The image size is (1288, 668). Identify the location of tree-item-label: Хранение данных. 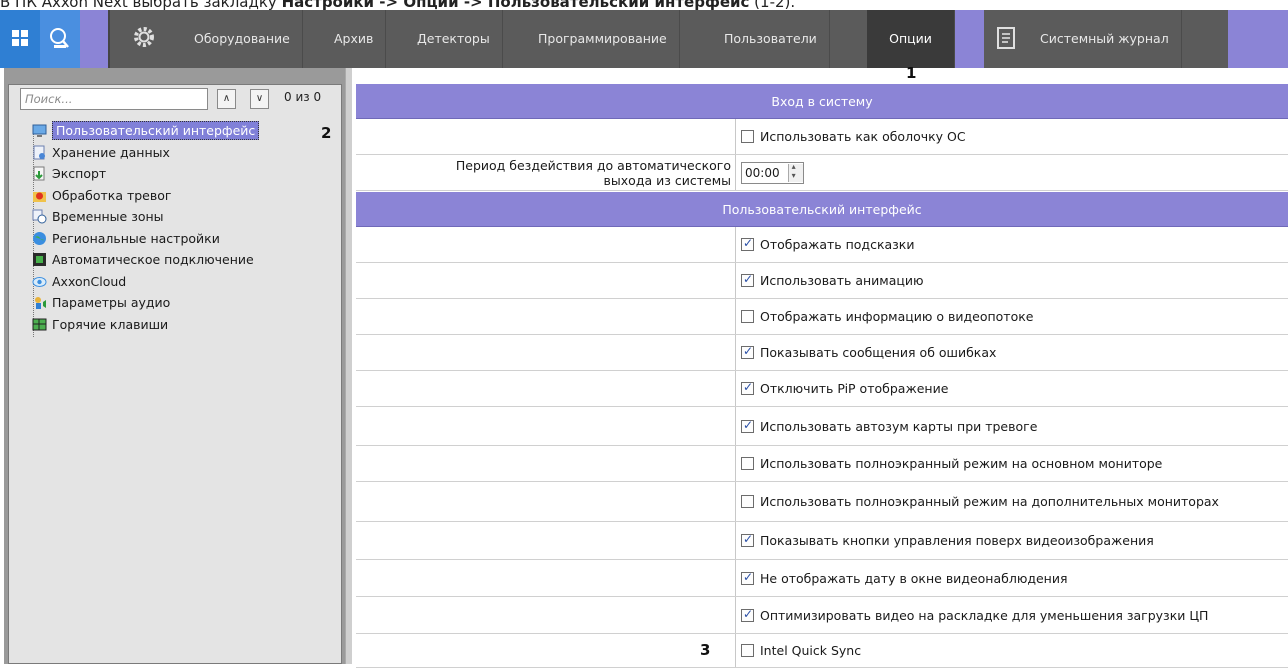
(111, 152).